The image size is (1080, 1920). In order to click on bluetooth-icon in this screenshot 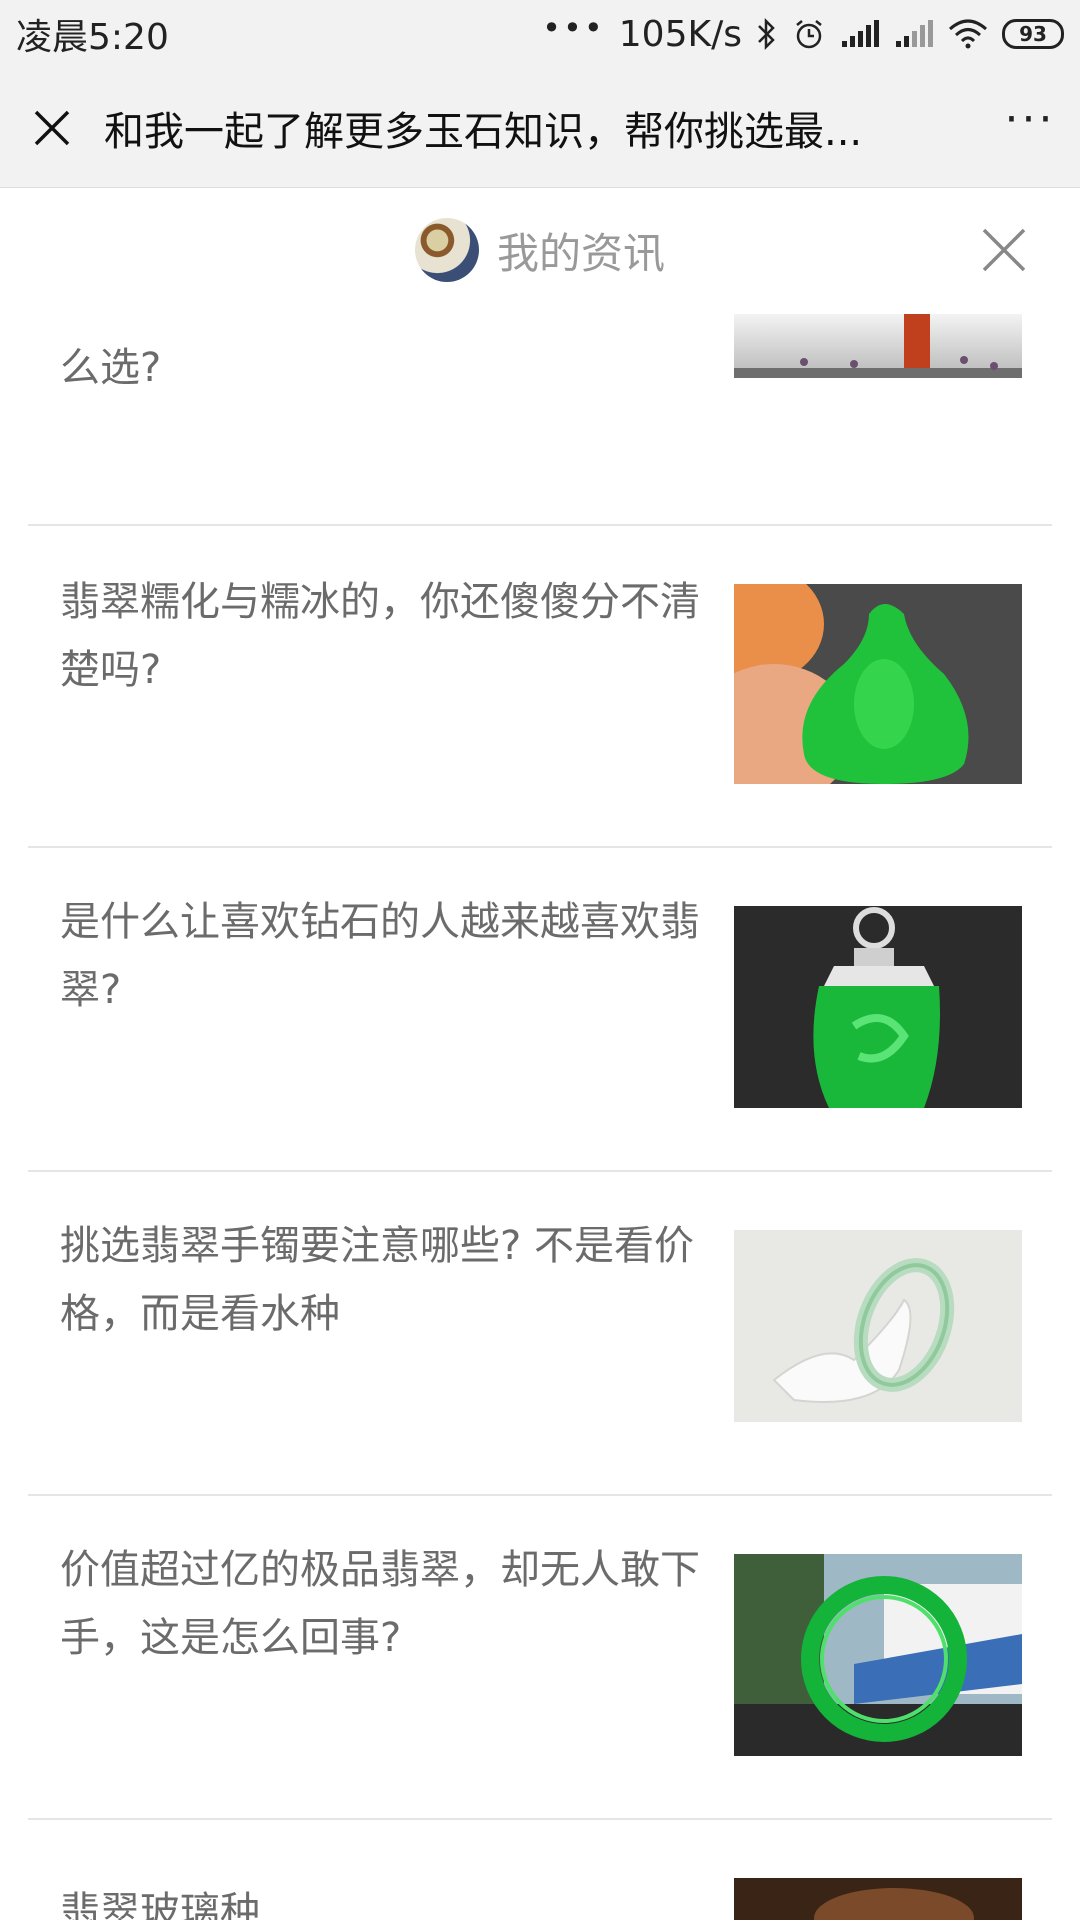, I will do `click(766, 34)`.